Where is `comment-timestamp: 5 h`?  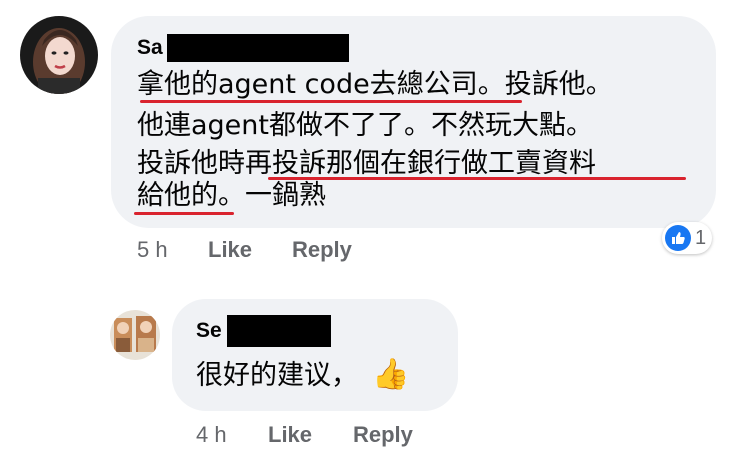
comment-timestamp: 5 h is located at coordinates (152, 249).